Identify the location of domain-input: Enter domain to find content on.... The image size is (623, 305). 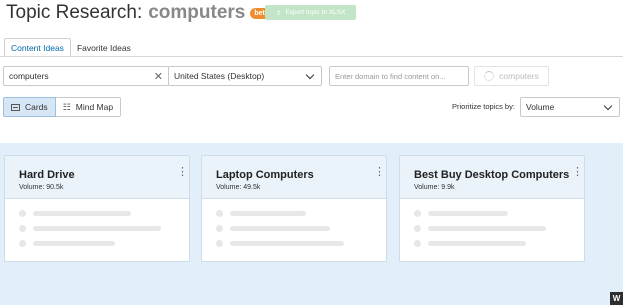
(399, 76).